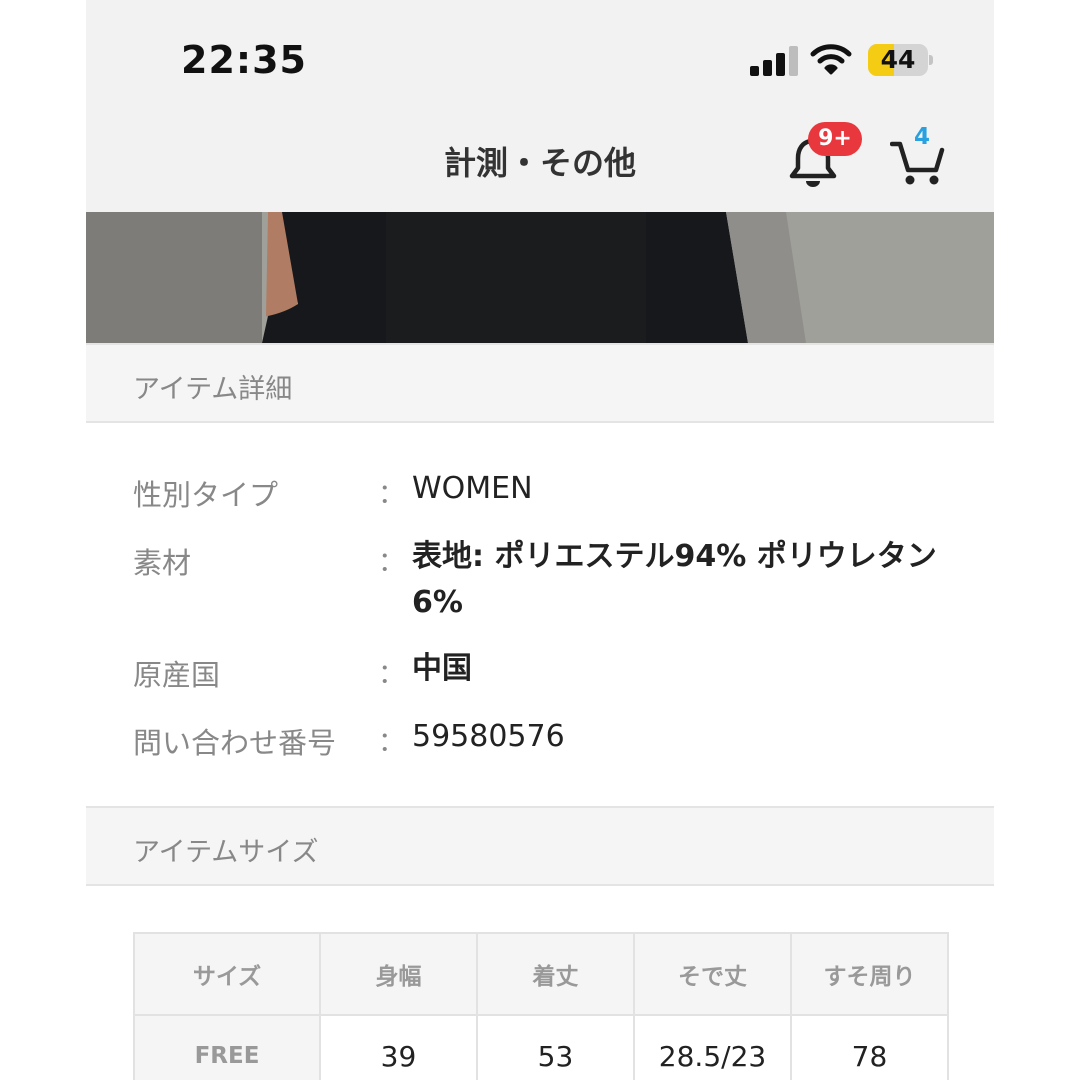 This screenshot has height=1080, width=1080. What do you see at coordinates (442, 668) in the screenshot?
I see `detail-value: 中国` at bounding box center [442, 668].